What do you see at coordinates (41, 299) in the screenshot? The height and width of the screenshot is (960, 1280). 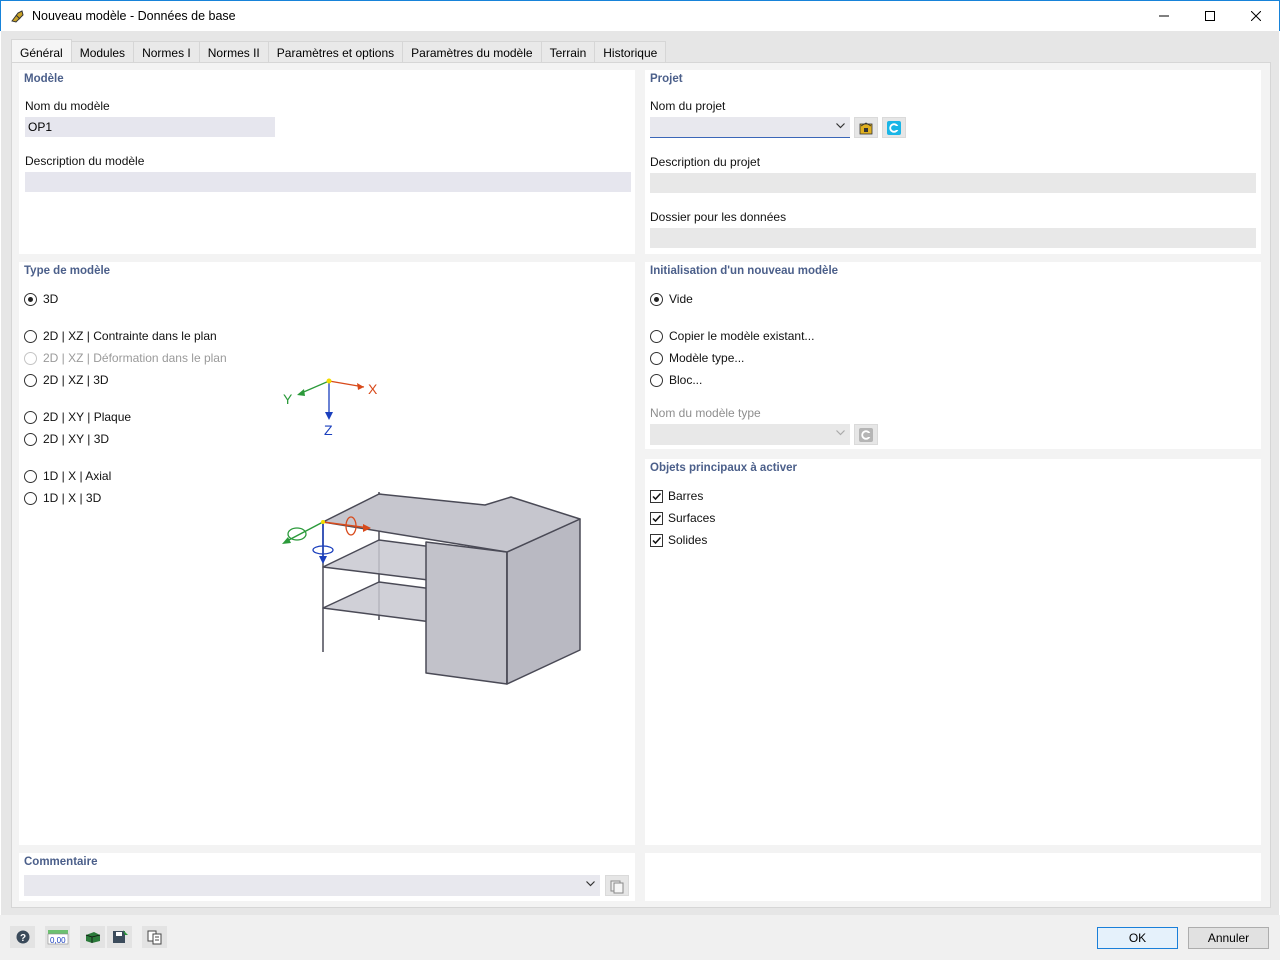 I see `model-type-3d-radio: 3D` at bounding box center [41, 299].